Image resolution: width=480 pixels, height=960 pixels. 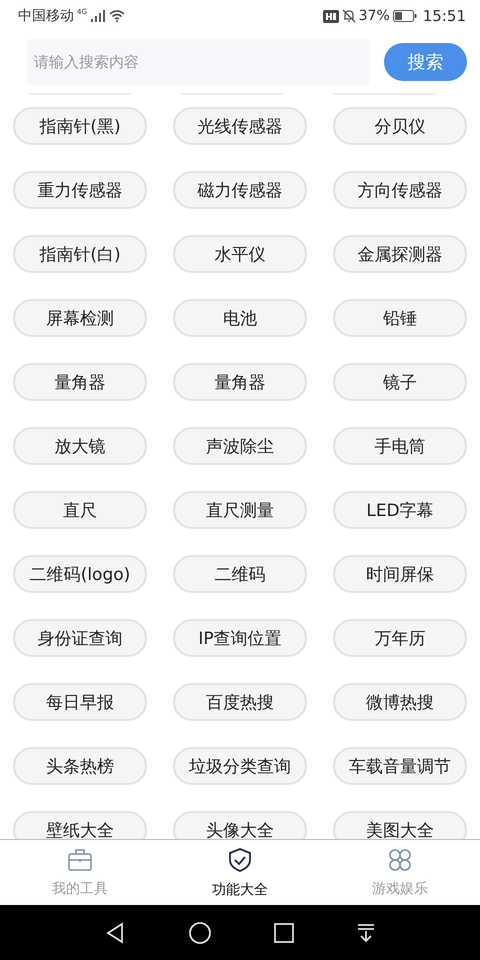 What do you see at coordinates (80, 318) in the screenshot?
I see `tool-button: 屏幕检测` at bounding box center [80, 318].